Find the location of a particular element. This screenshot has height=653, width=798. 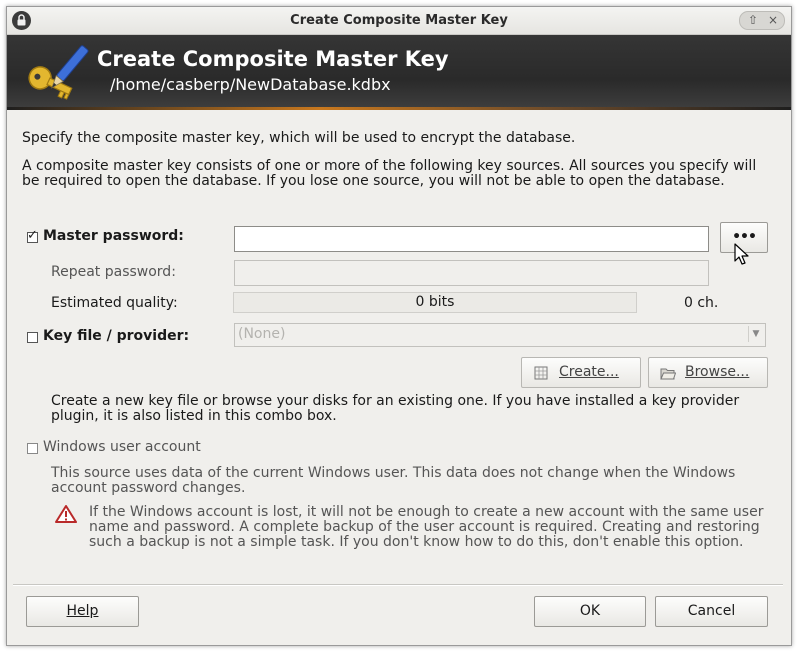

quality-value: 0 bits is located at coordinates (435, 302).